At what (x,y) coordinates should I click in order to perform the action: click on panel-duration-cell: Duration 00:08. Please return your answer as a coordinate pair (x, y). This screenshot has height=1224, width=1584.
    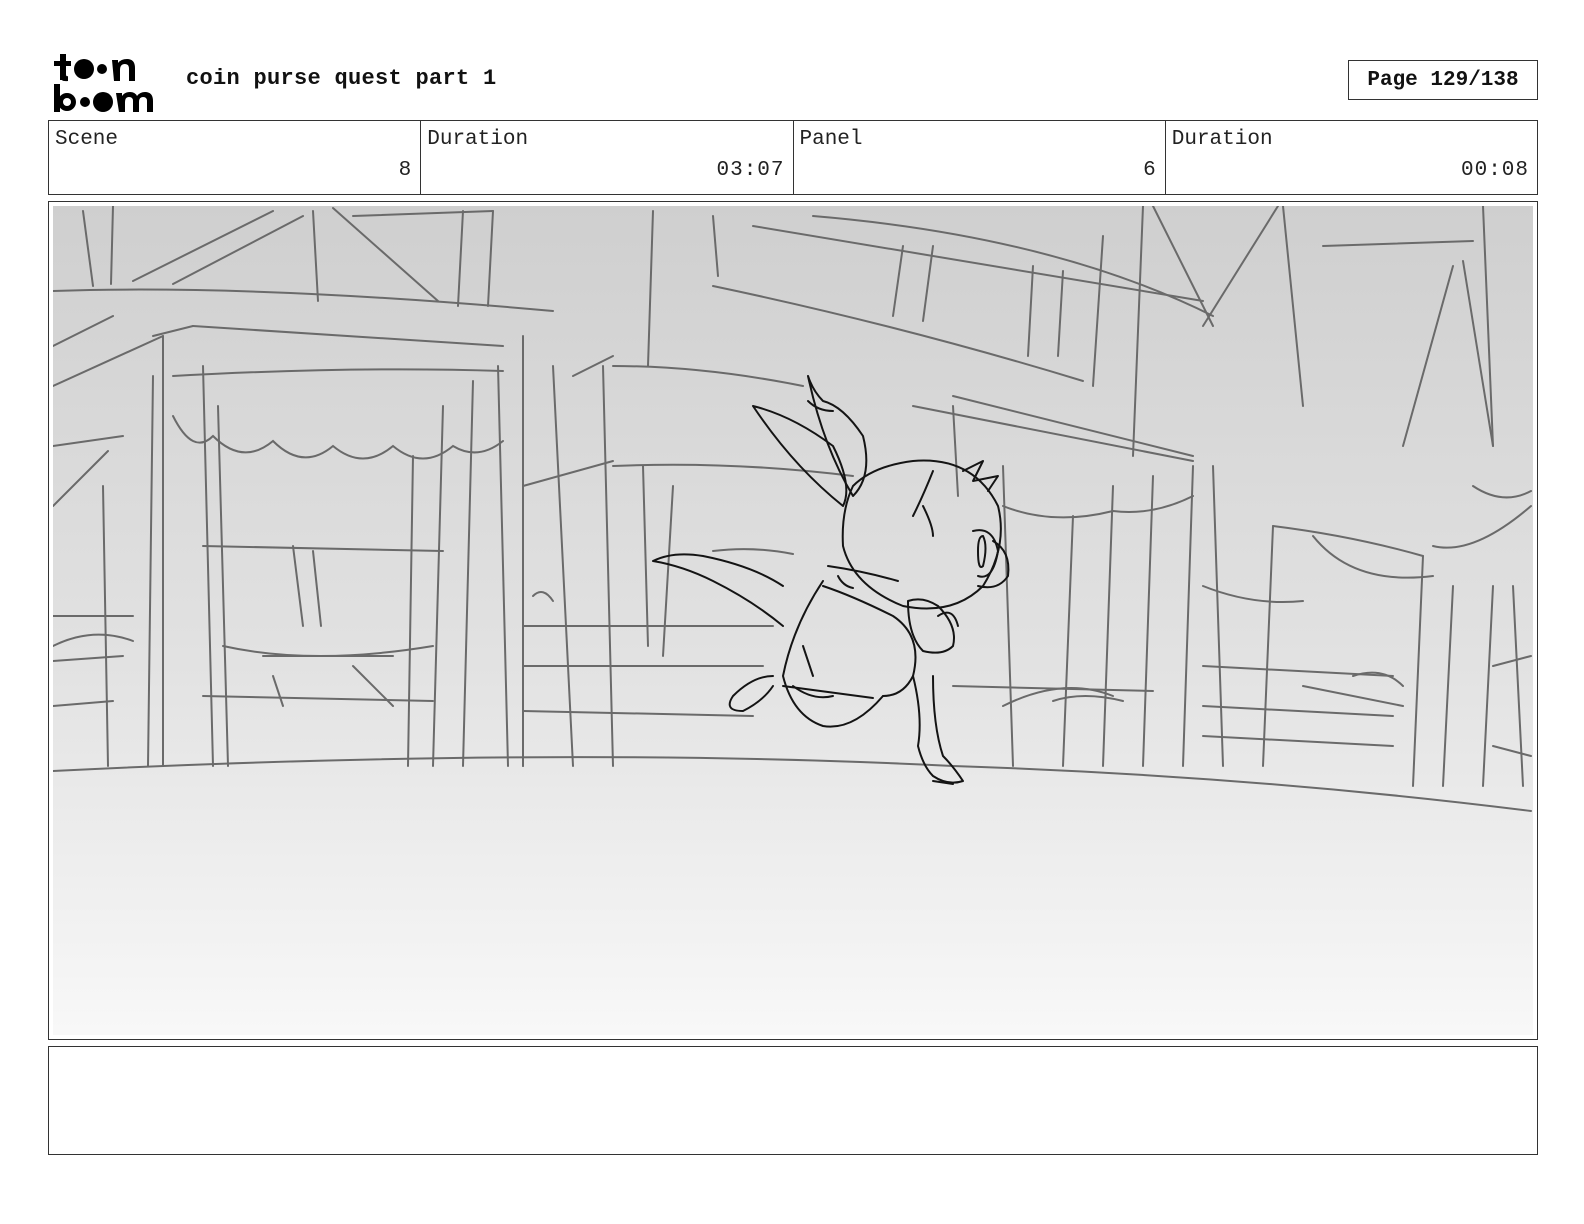
    Looking at the image, I should click on (1351, 157).